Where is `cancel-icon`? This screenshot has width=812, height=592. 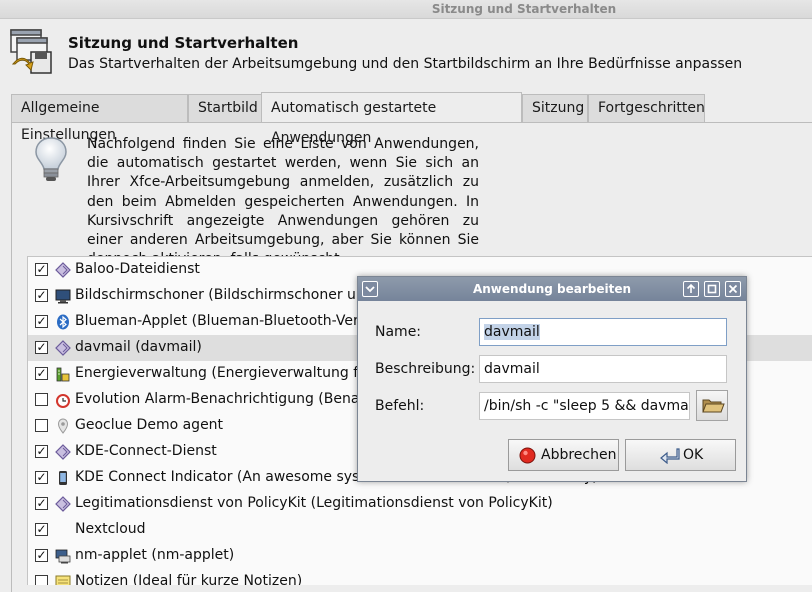
cancel-icon is located at coordinates (527, 455).